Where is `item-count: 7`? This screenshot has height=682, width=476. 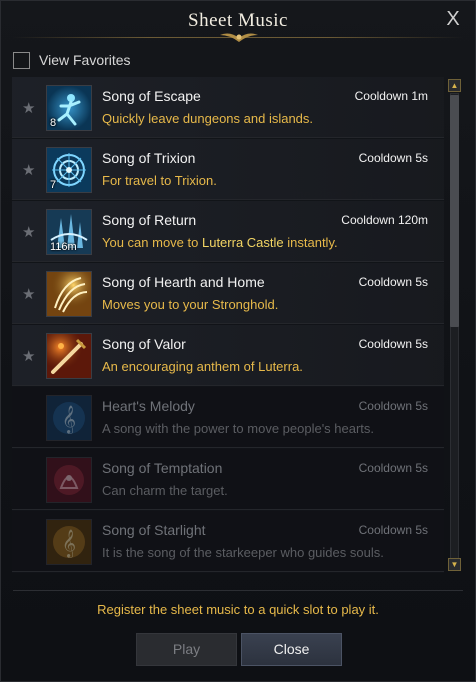 item-count: 7 is located at coordinates (53, 185).